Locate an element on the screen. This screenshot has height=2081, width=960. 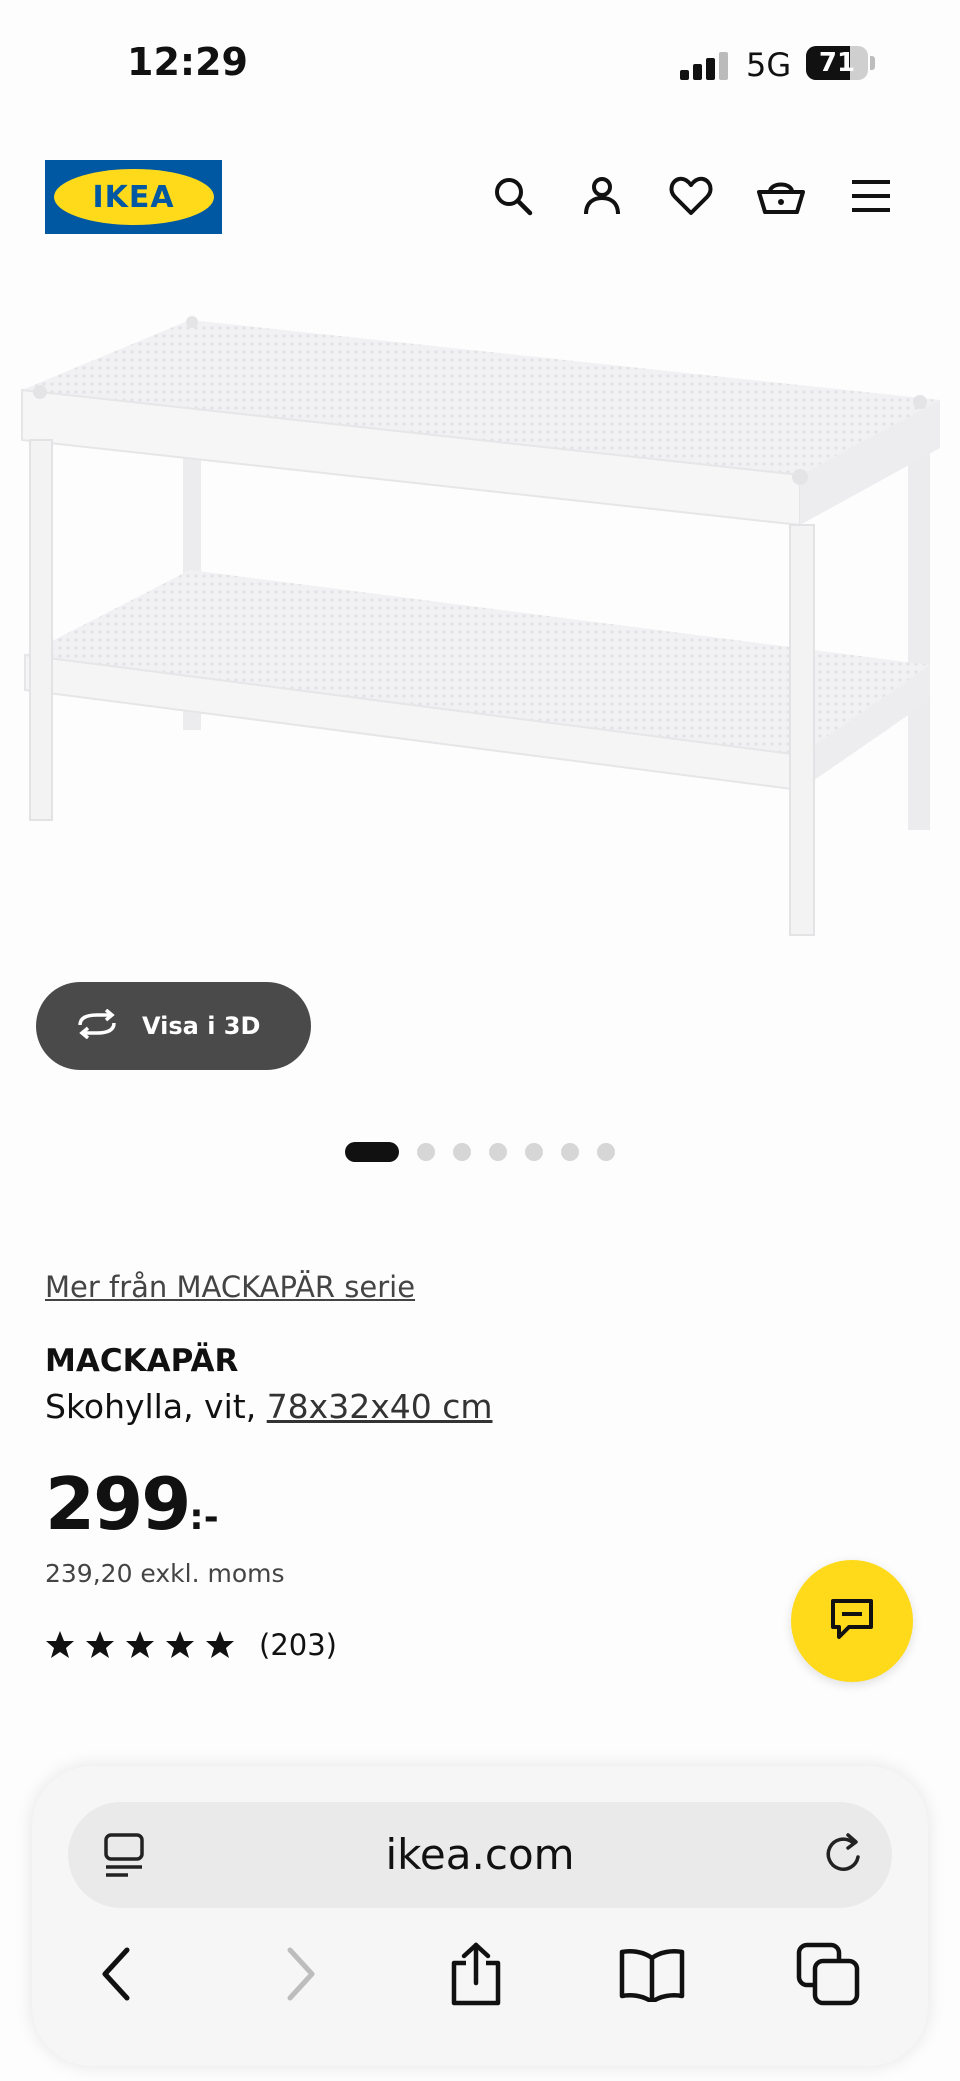
price-value: 299 is located at coordinates (118, 1504).